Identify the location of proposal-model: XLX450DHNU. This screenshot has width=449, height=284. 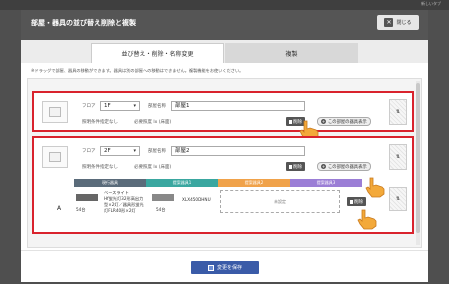
(196, 199).